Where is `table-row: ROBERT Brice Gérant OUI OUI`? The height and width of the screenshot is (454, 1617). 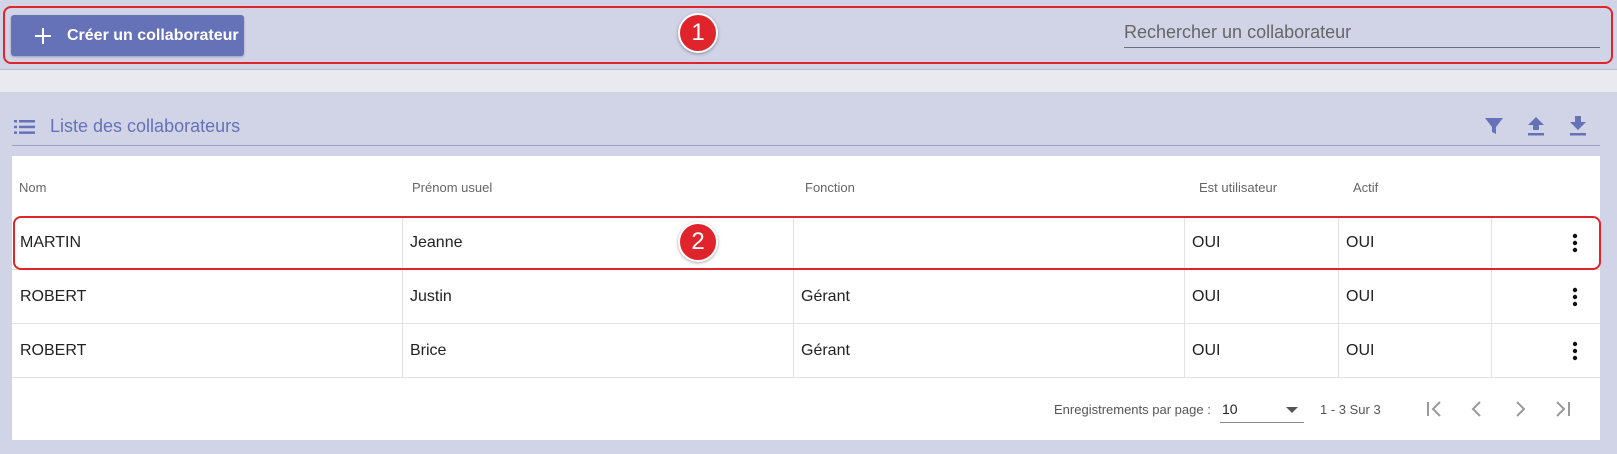
table-row: ROBERT Brice Gérant OUI OUI is located at coordinates (806, 351).